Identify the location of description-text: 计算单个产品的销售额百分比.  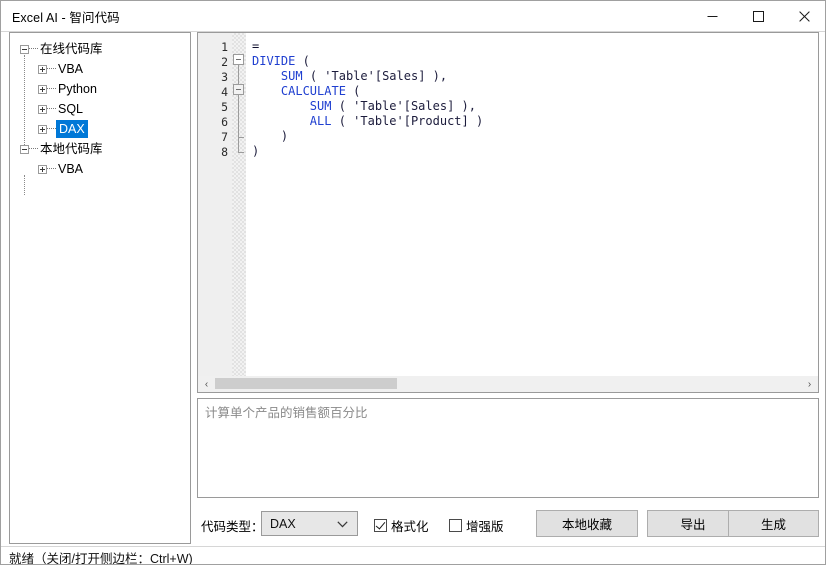
(286, 413).